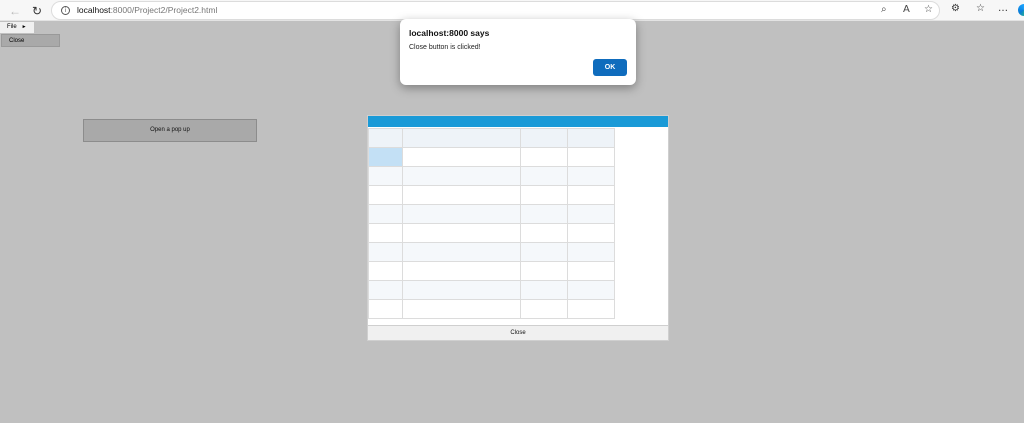 Image resolution: width=1024 pixels, height=423 pixels. What do you see at coordinates (980, 8) in the screenshot?
I see `favorites-icon: ☆` at bounding box center [980, 8].